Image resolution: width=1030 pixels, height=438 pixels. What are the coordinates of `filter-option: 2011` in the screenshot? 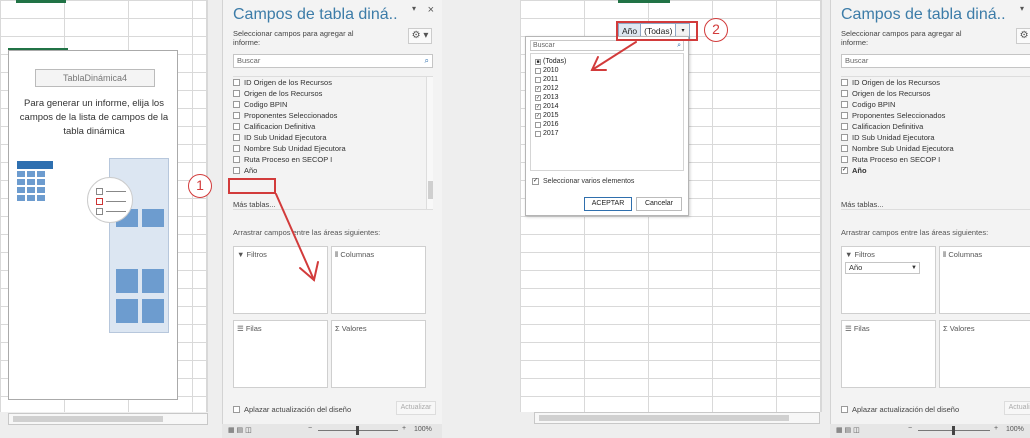 It's located at (609, 79).